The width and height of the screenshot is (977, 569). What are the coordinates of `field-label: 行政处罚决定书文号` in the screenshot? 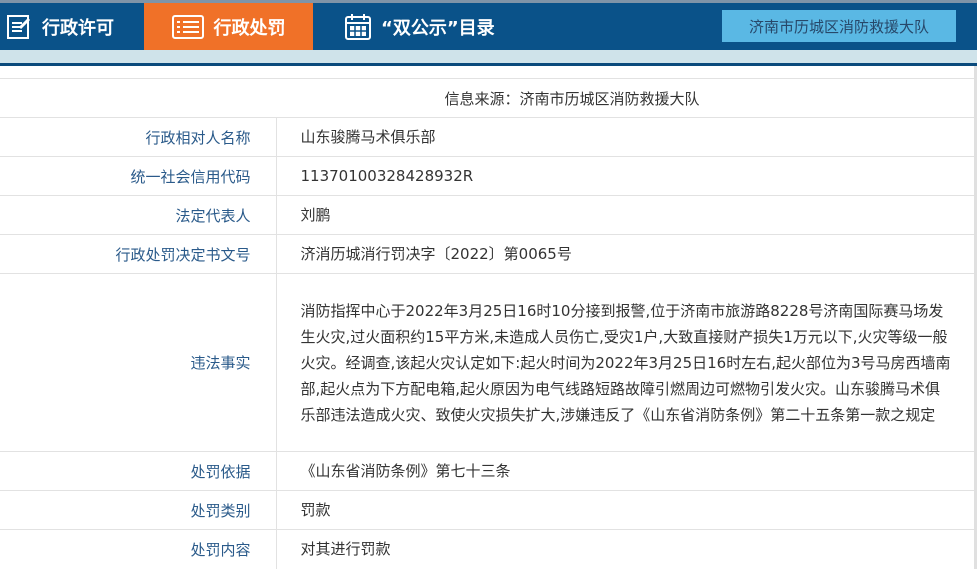 It's located at (138, 254).